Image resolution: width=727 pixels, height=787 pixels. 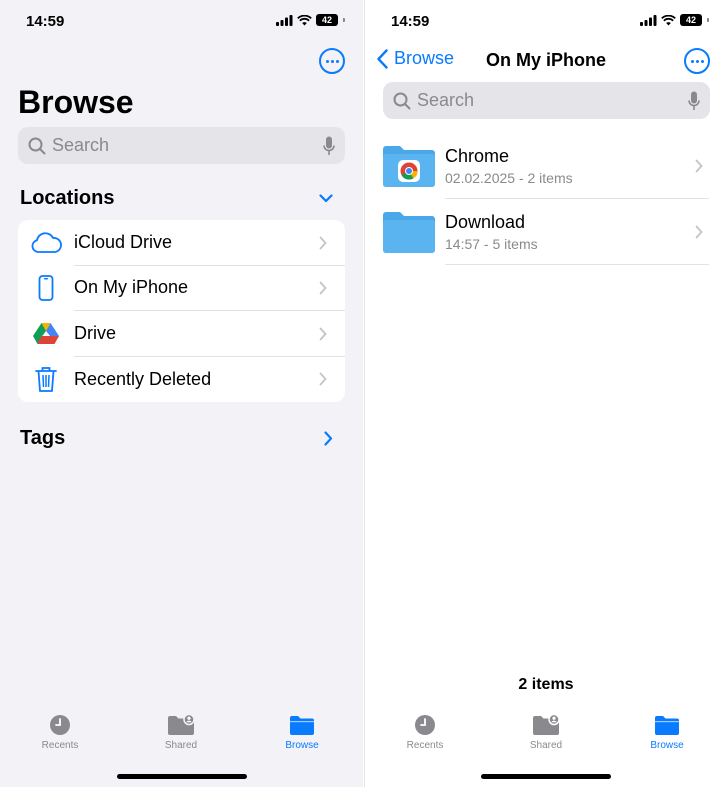 I want to click on tags-header: Tags, so click(x=176, y=438).